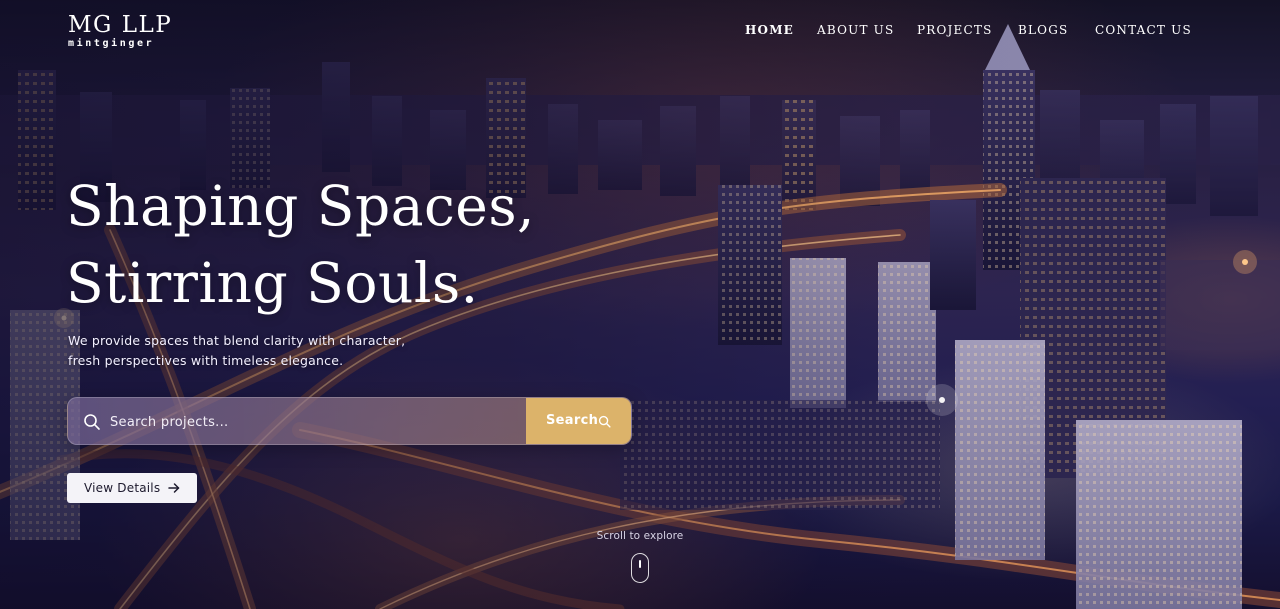  I want to click on search-button-label: Search, so click(572, 420).